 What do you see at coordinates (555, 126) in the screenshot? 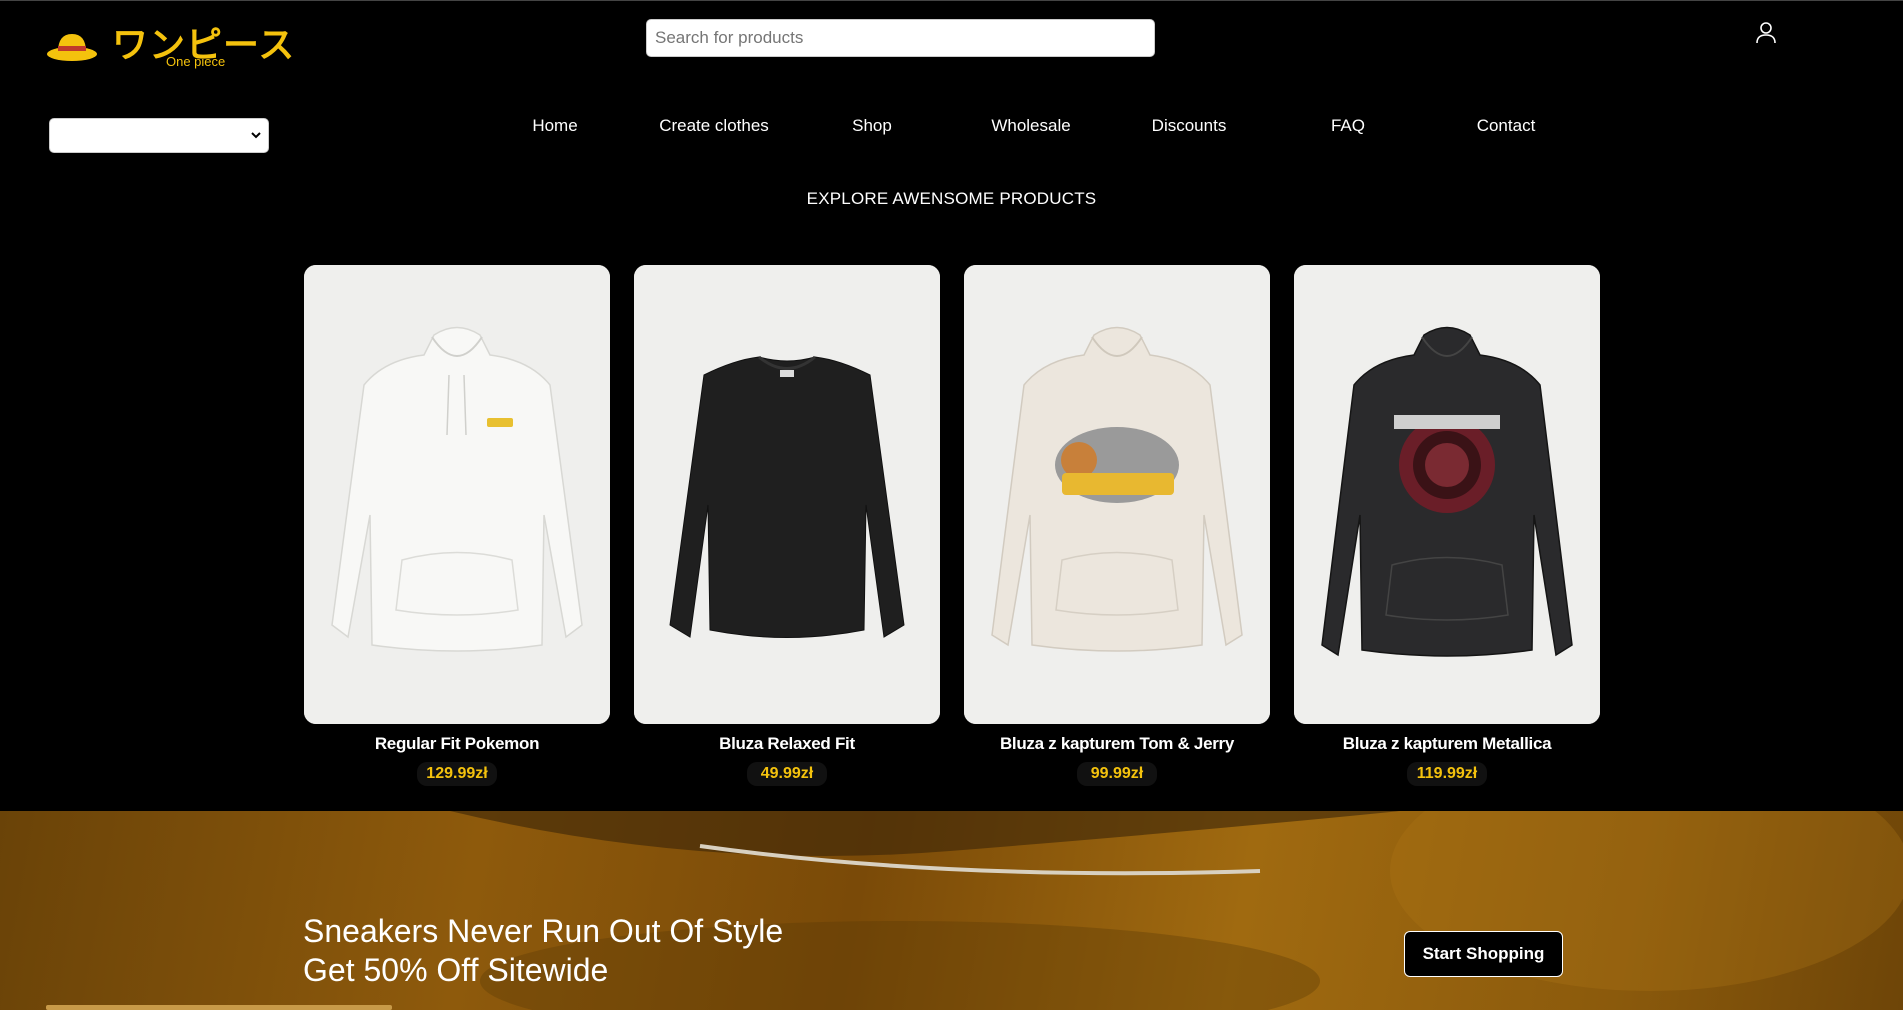
I see `nav-home: Home` at bounding box center [555, 126].